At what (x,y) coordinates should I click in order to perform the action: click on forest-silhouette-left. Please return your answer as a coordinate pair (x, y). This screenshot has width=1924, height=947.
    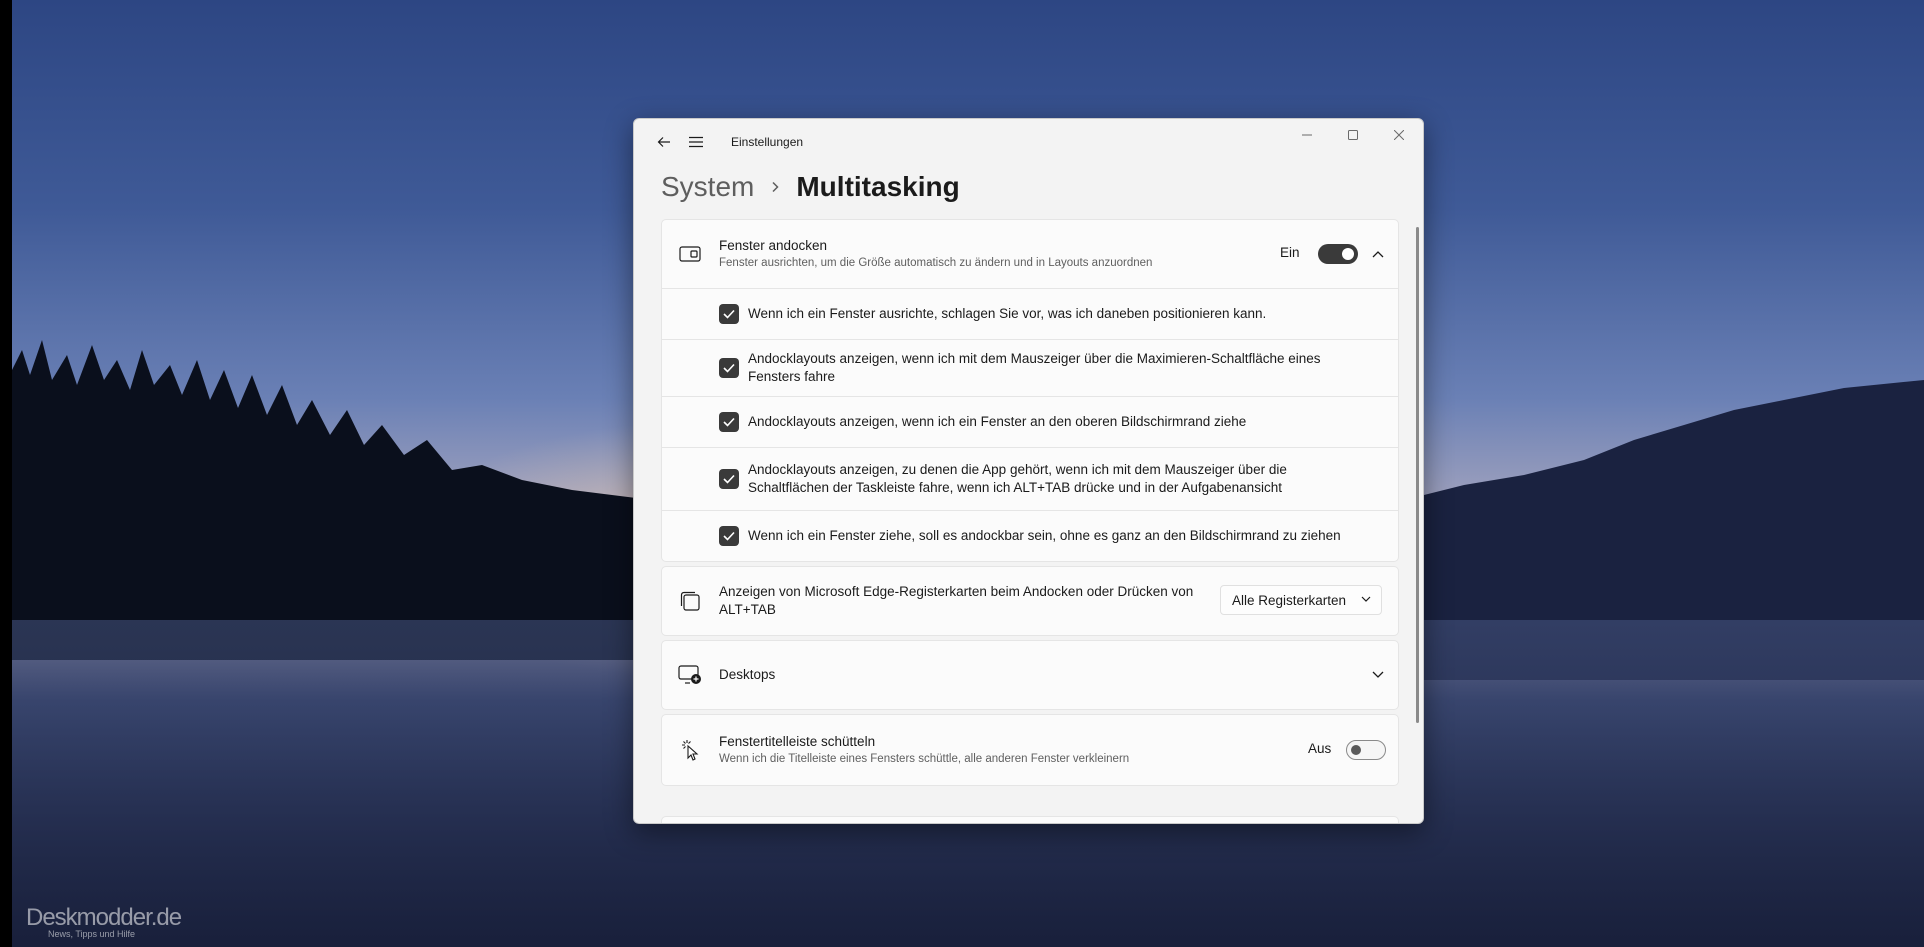
    Looking at the image, I should click on (332, 500).